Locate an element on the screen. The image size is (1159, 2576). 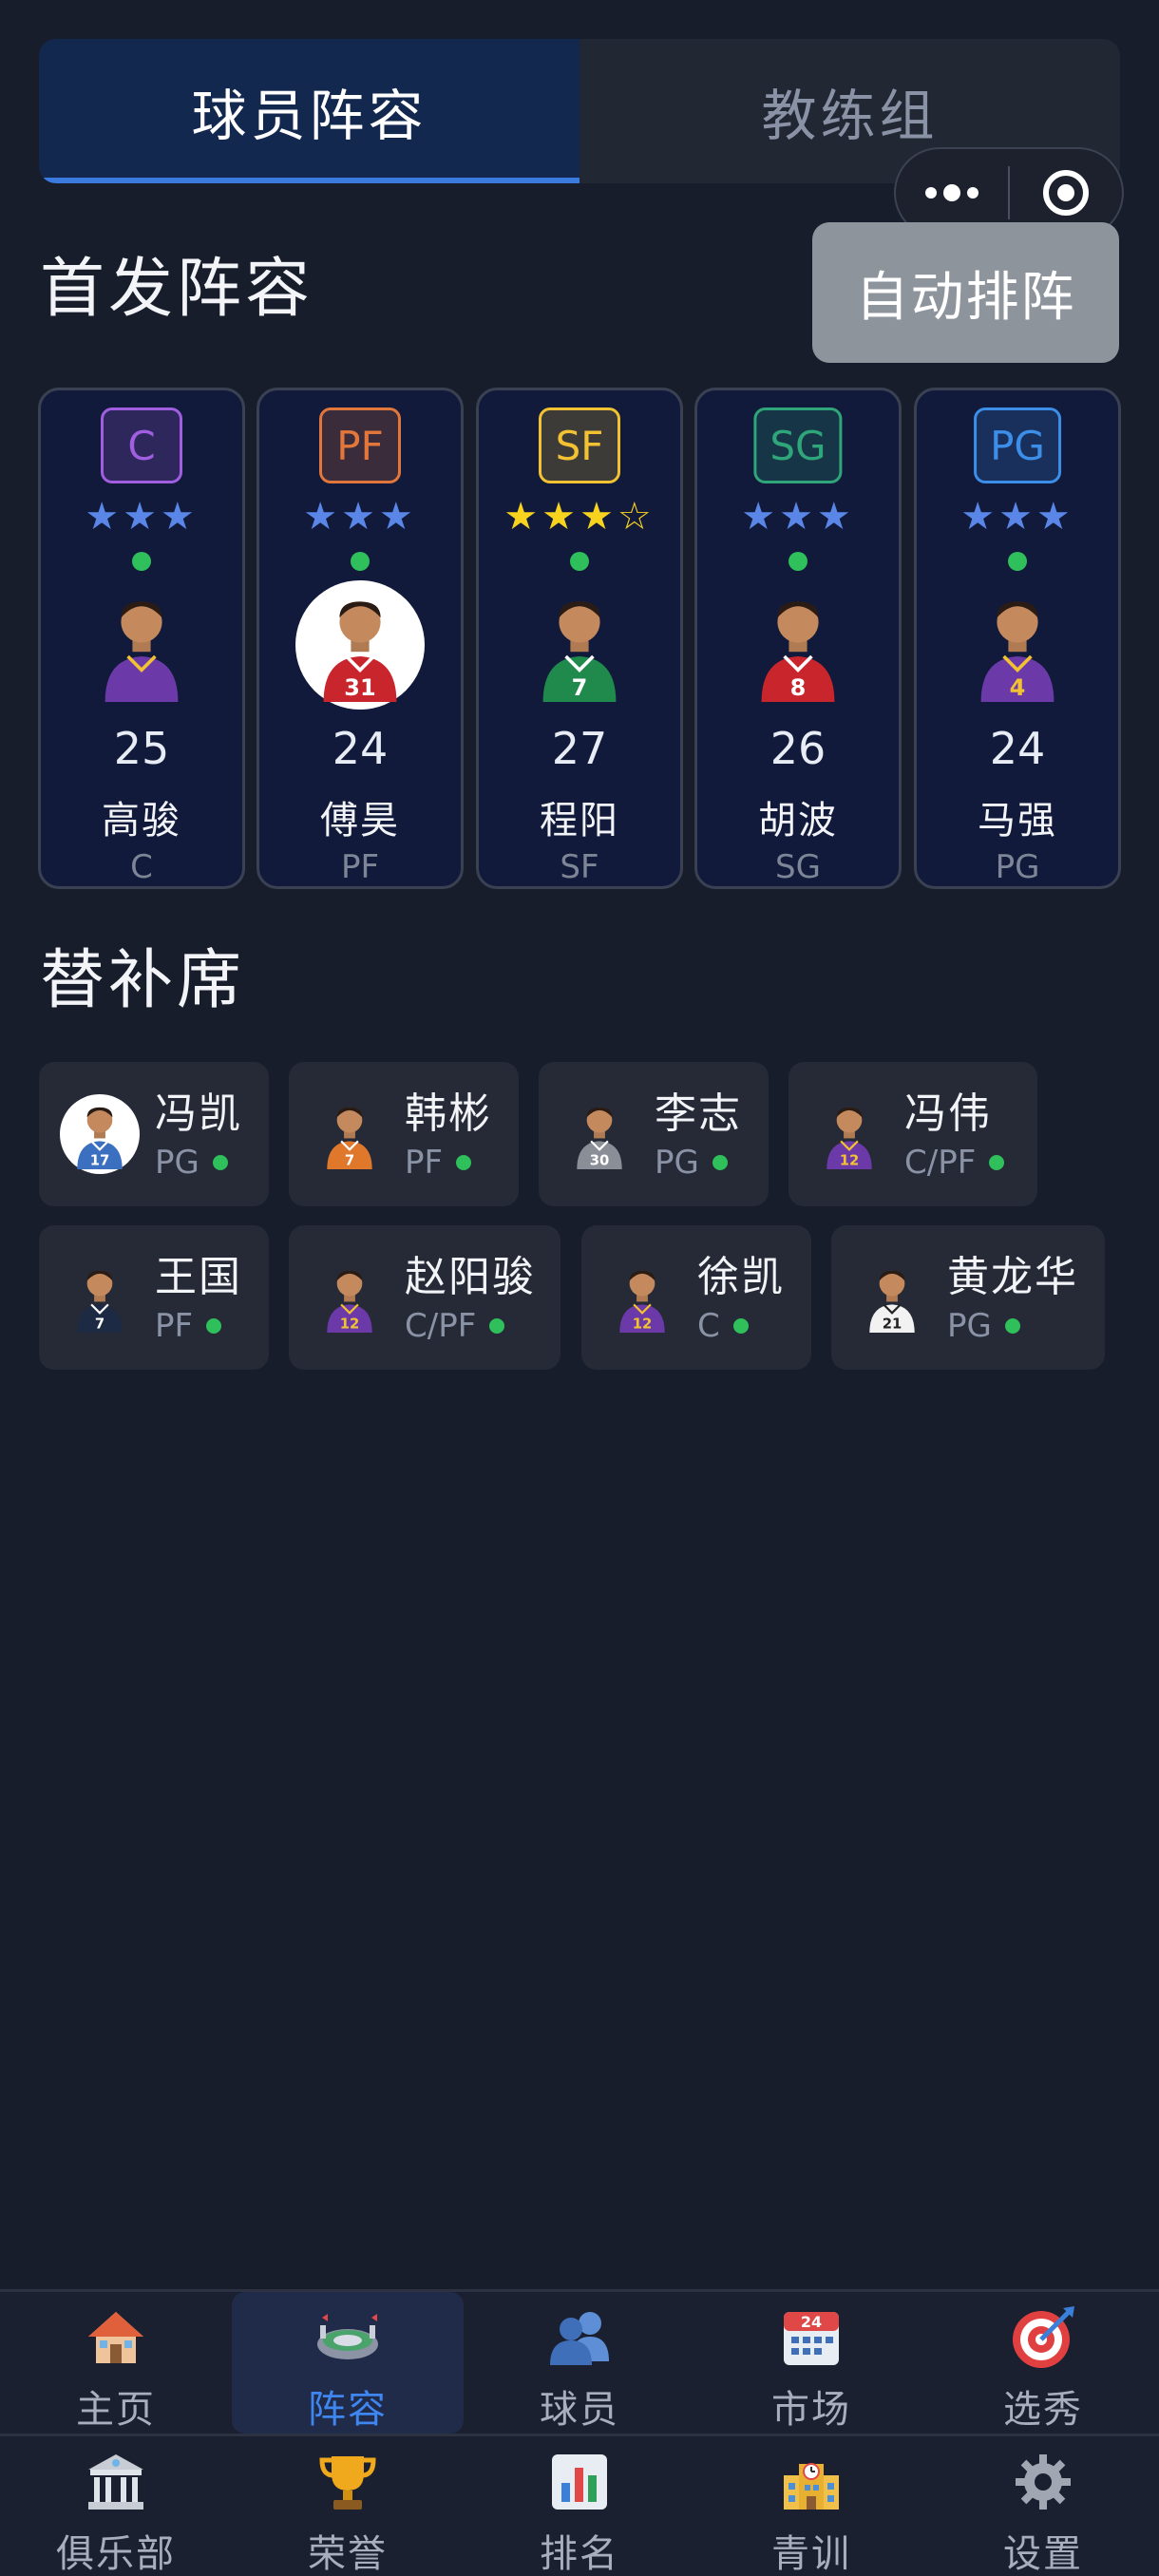
nav-draft: 选秀 is located at coordinates (1043, 2363).